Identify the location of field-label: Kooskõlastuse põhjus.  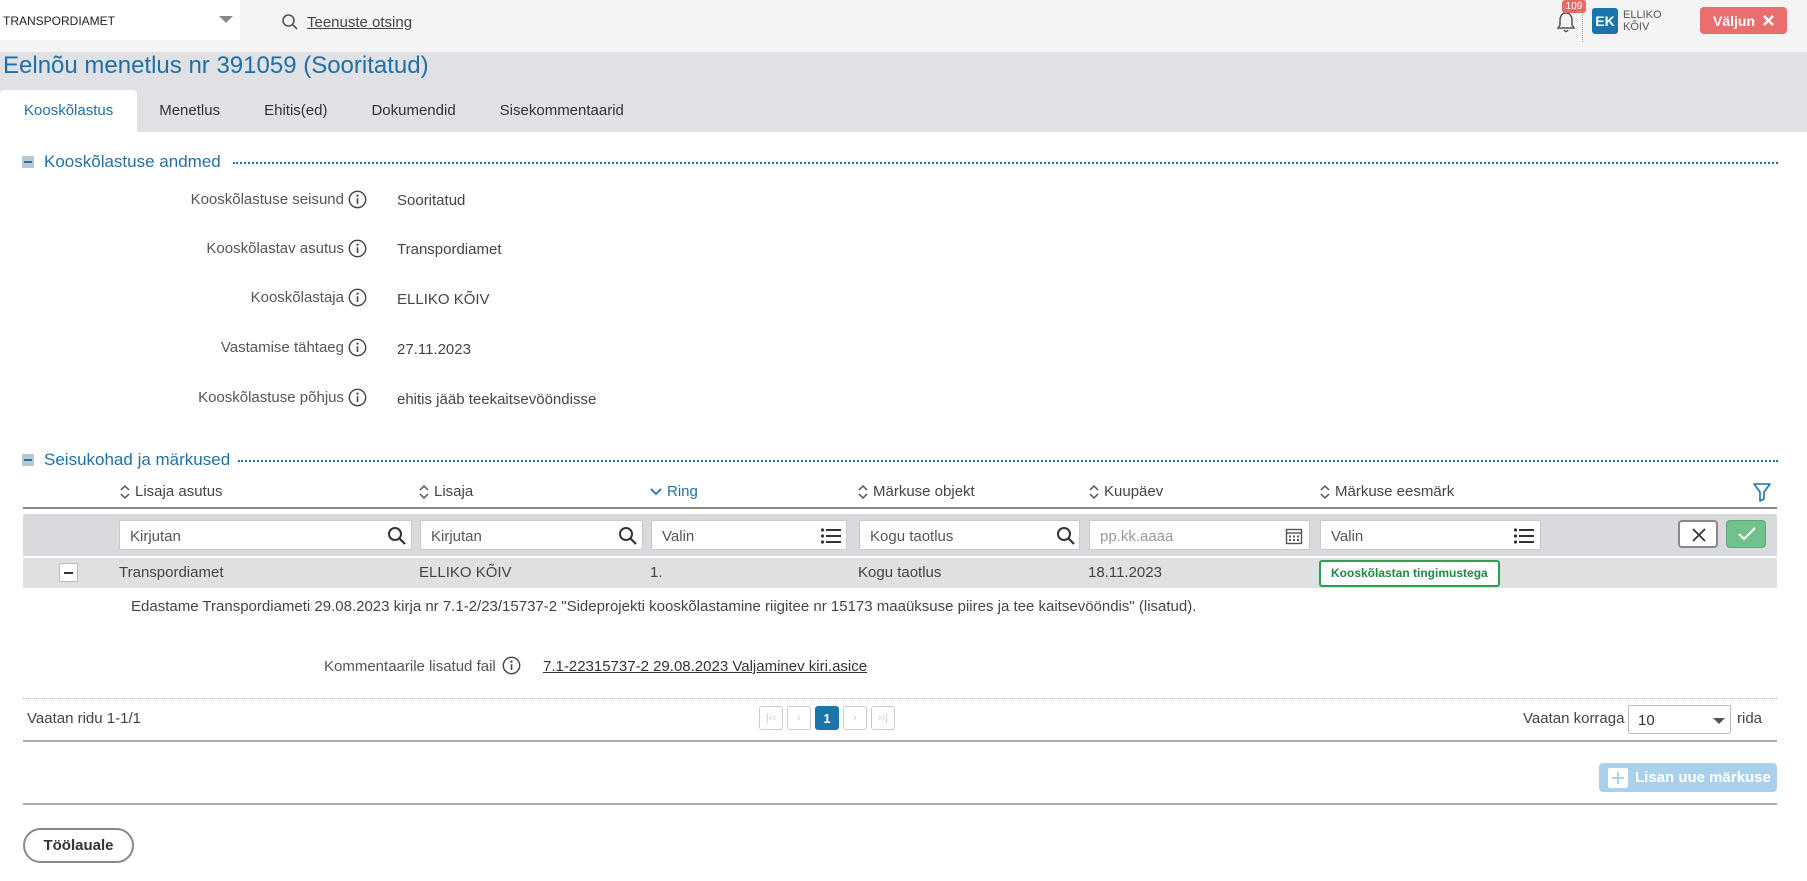
(271, 397).